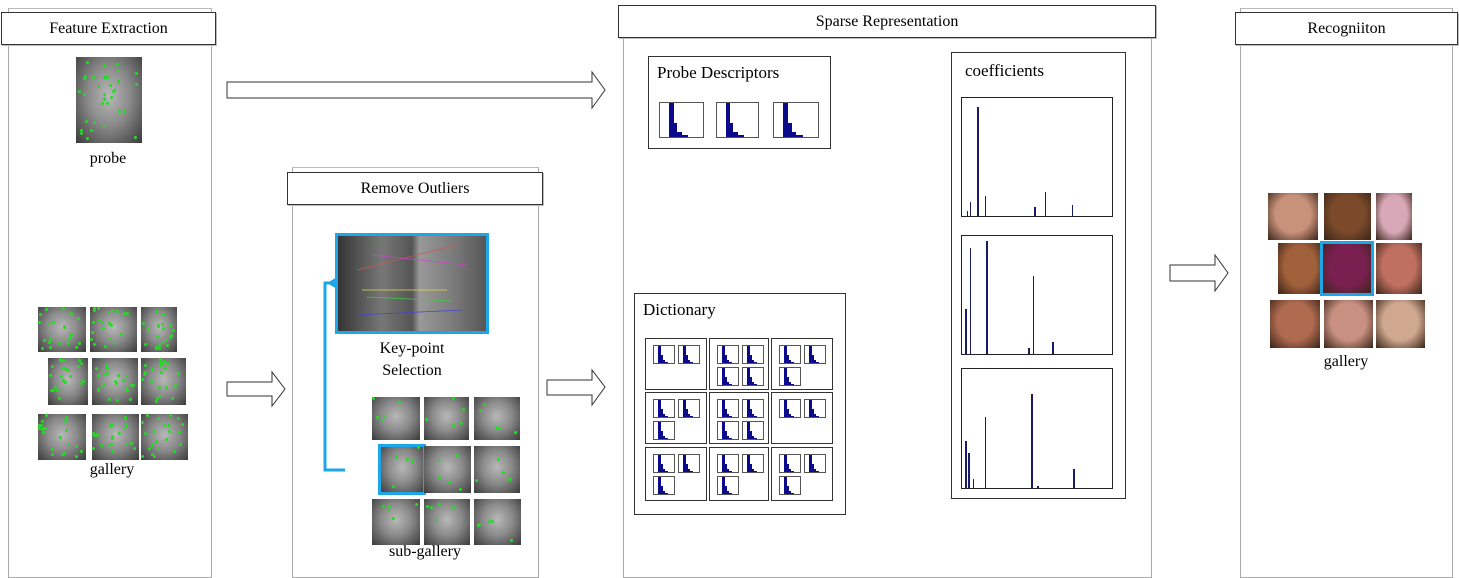 This screenshot has height=578, width=1459. Describe the element at coordinates (1346, 361) in the screenshot. I see `recognition-gallery-label: gallery` at that location.